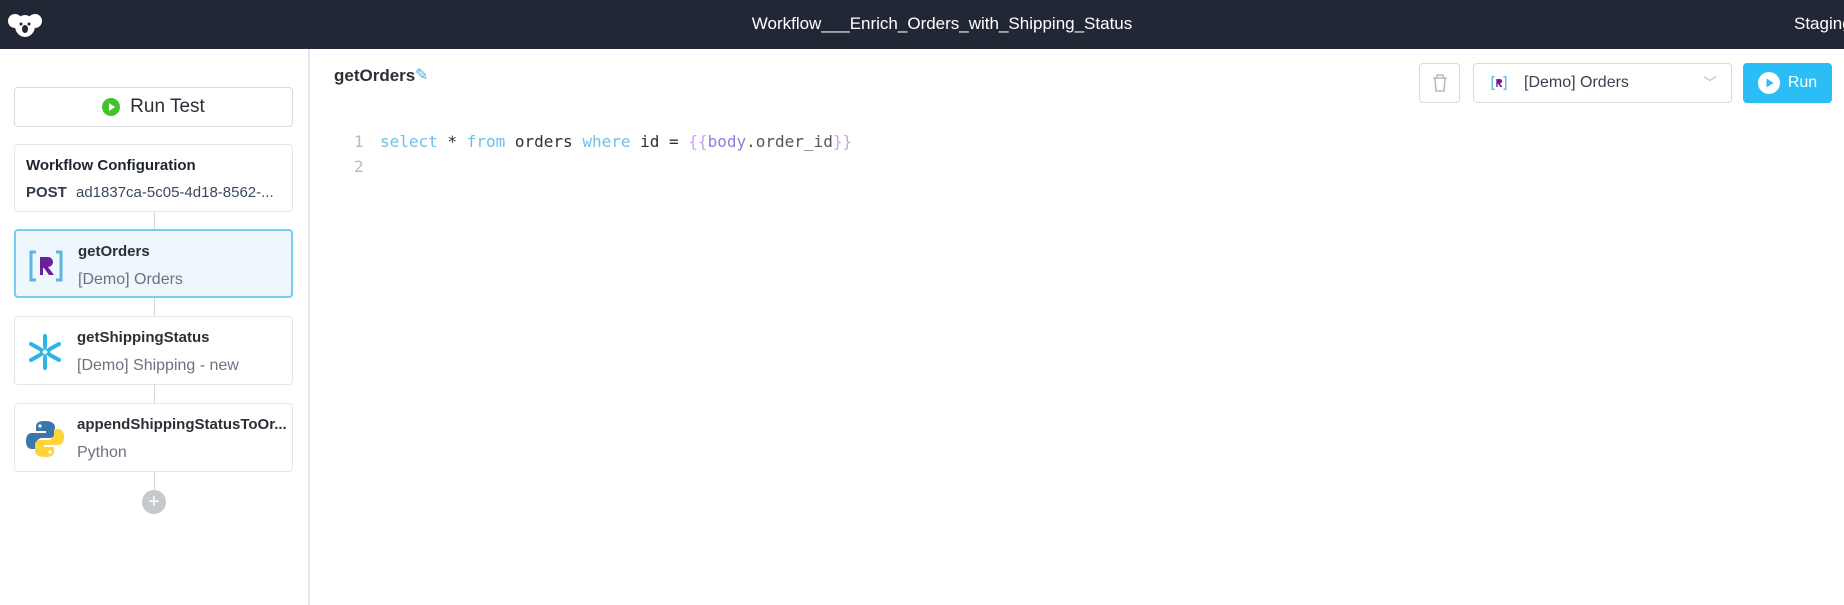 This screenshot has height=605, width=1844. Describe the element at coordinates (1819, 24) in the screenshot. I see `environment-label: Staging` at that location.